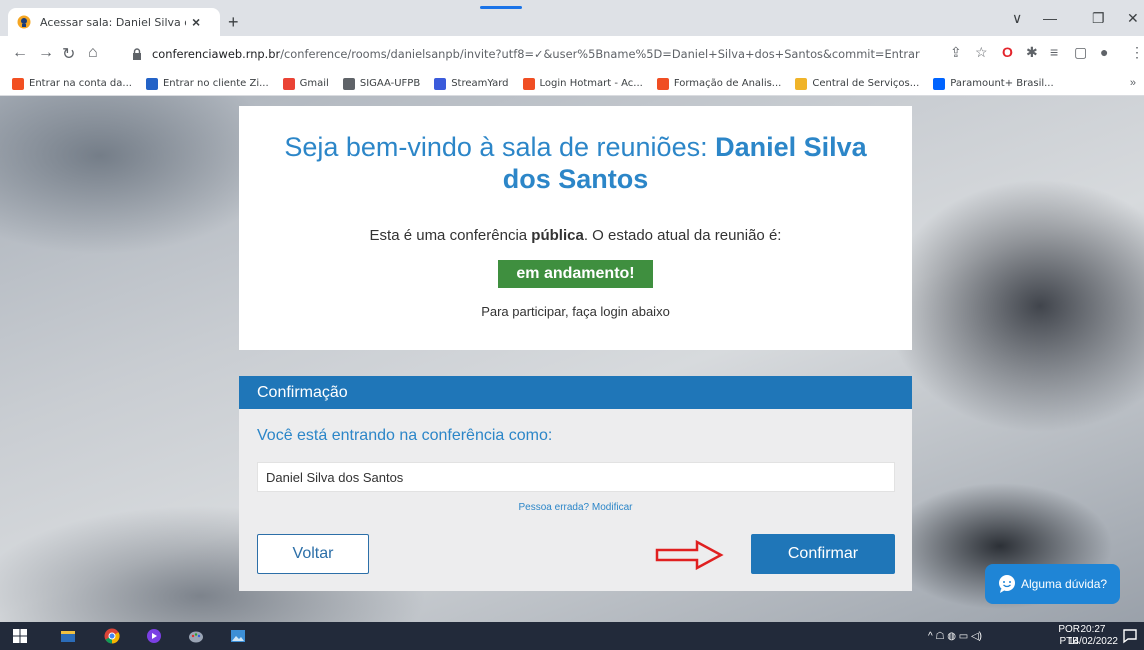 The width and height of the screenshot is (1144, 650). What do you see at coordinates (68, 54) in the screenshot?
I see `reload-icon: ↻` at bounding box center [68, 54].